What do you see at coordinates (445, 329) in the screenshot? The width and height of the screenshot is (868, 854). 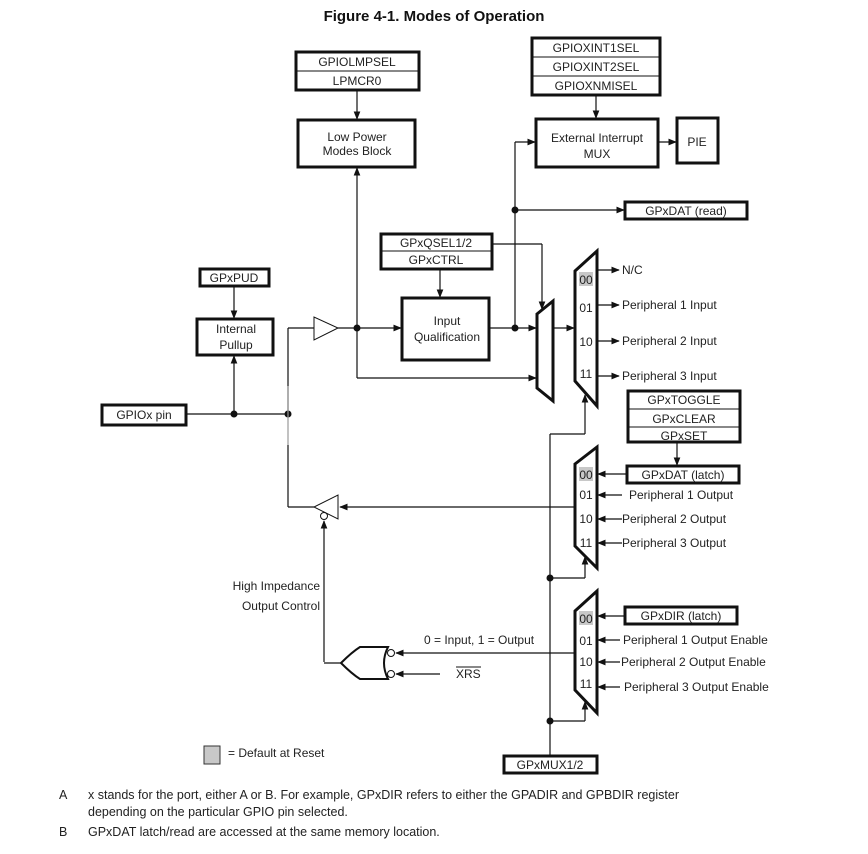 I see `input-qualification-block: Input Qualification` at bounding box center [445, 329].